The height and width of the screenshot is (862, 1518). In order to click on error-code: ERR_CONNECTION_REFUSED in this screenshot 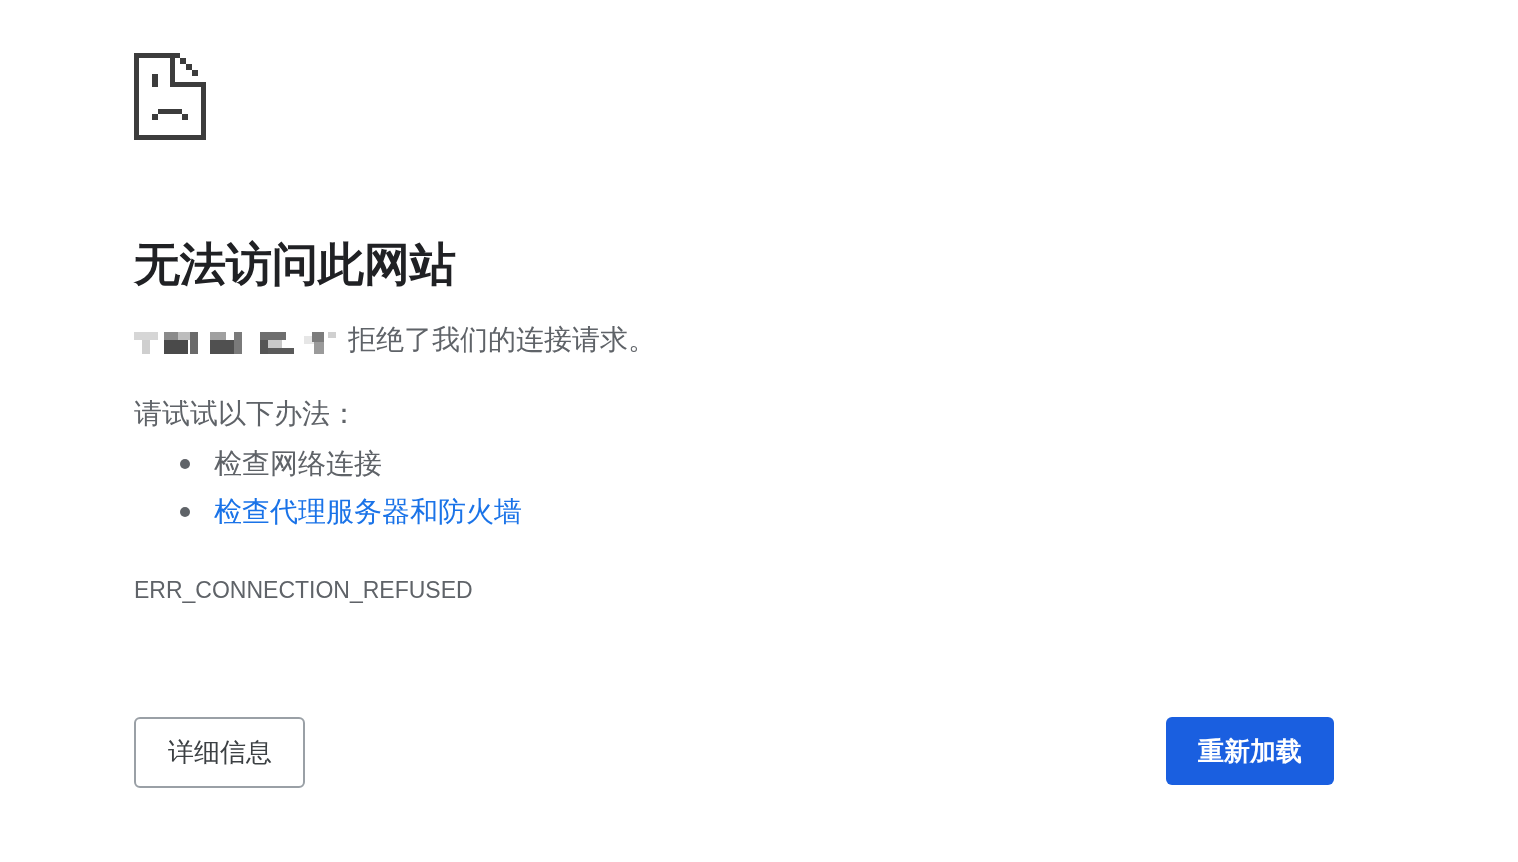, I will do `click(303, 590)`.